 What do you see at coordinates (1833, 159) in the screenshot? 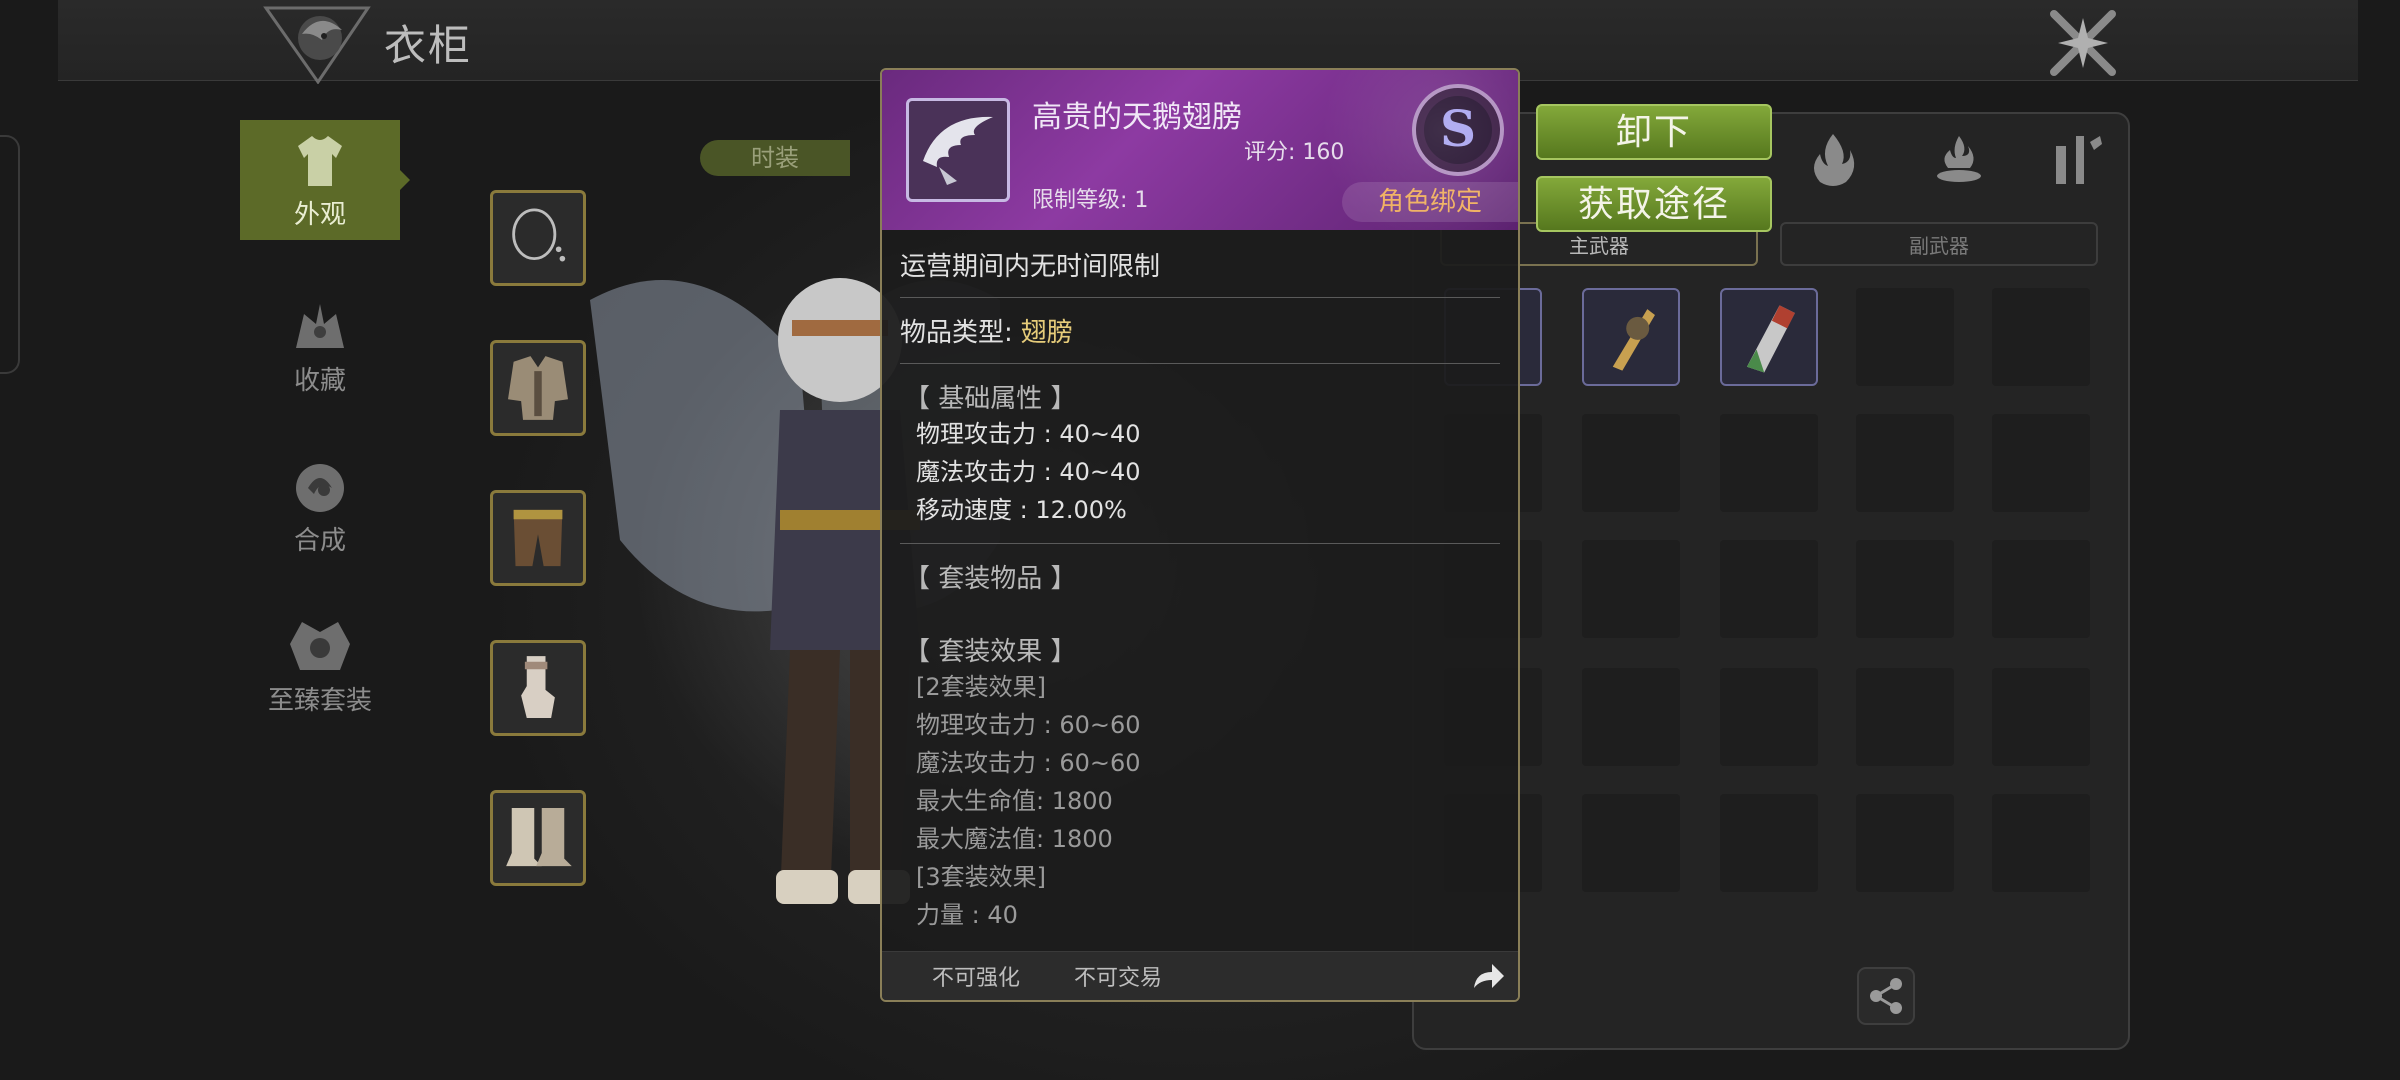
I see `flame-icon` at bounding box center [1833, 159].